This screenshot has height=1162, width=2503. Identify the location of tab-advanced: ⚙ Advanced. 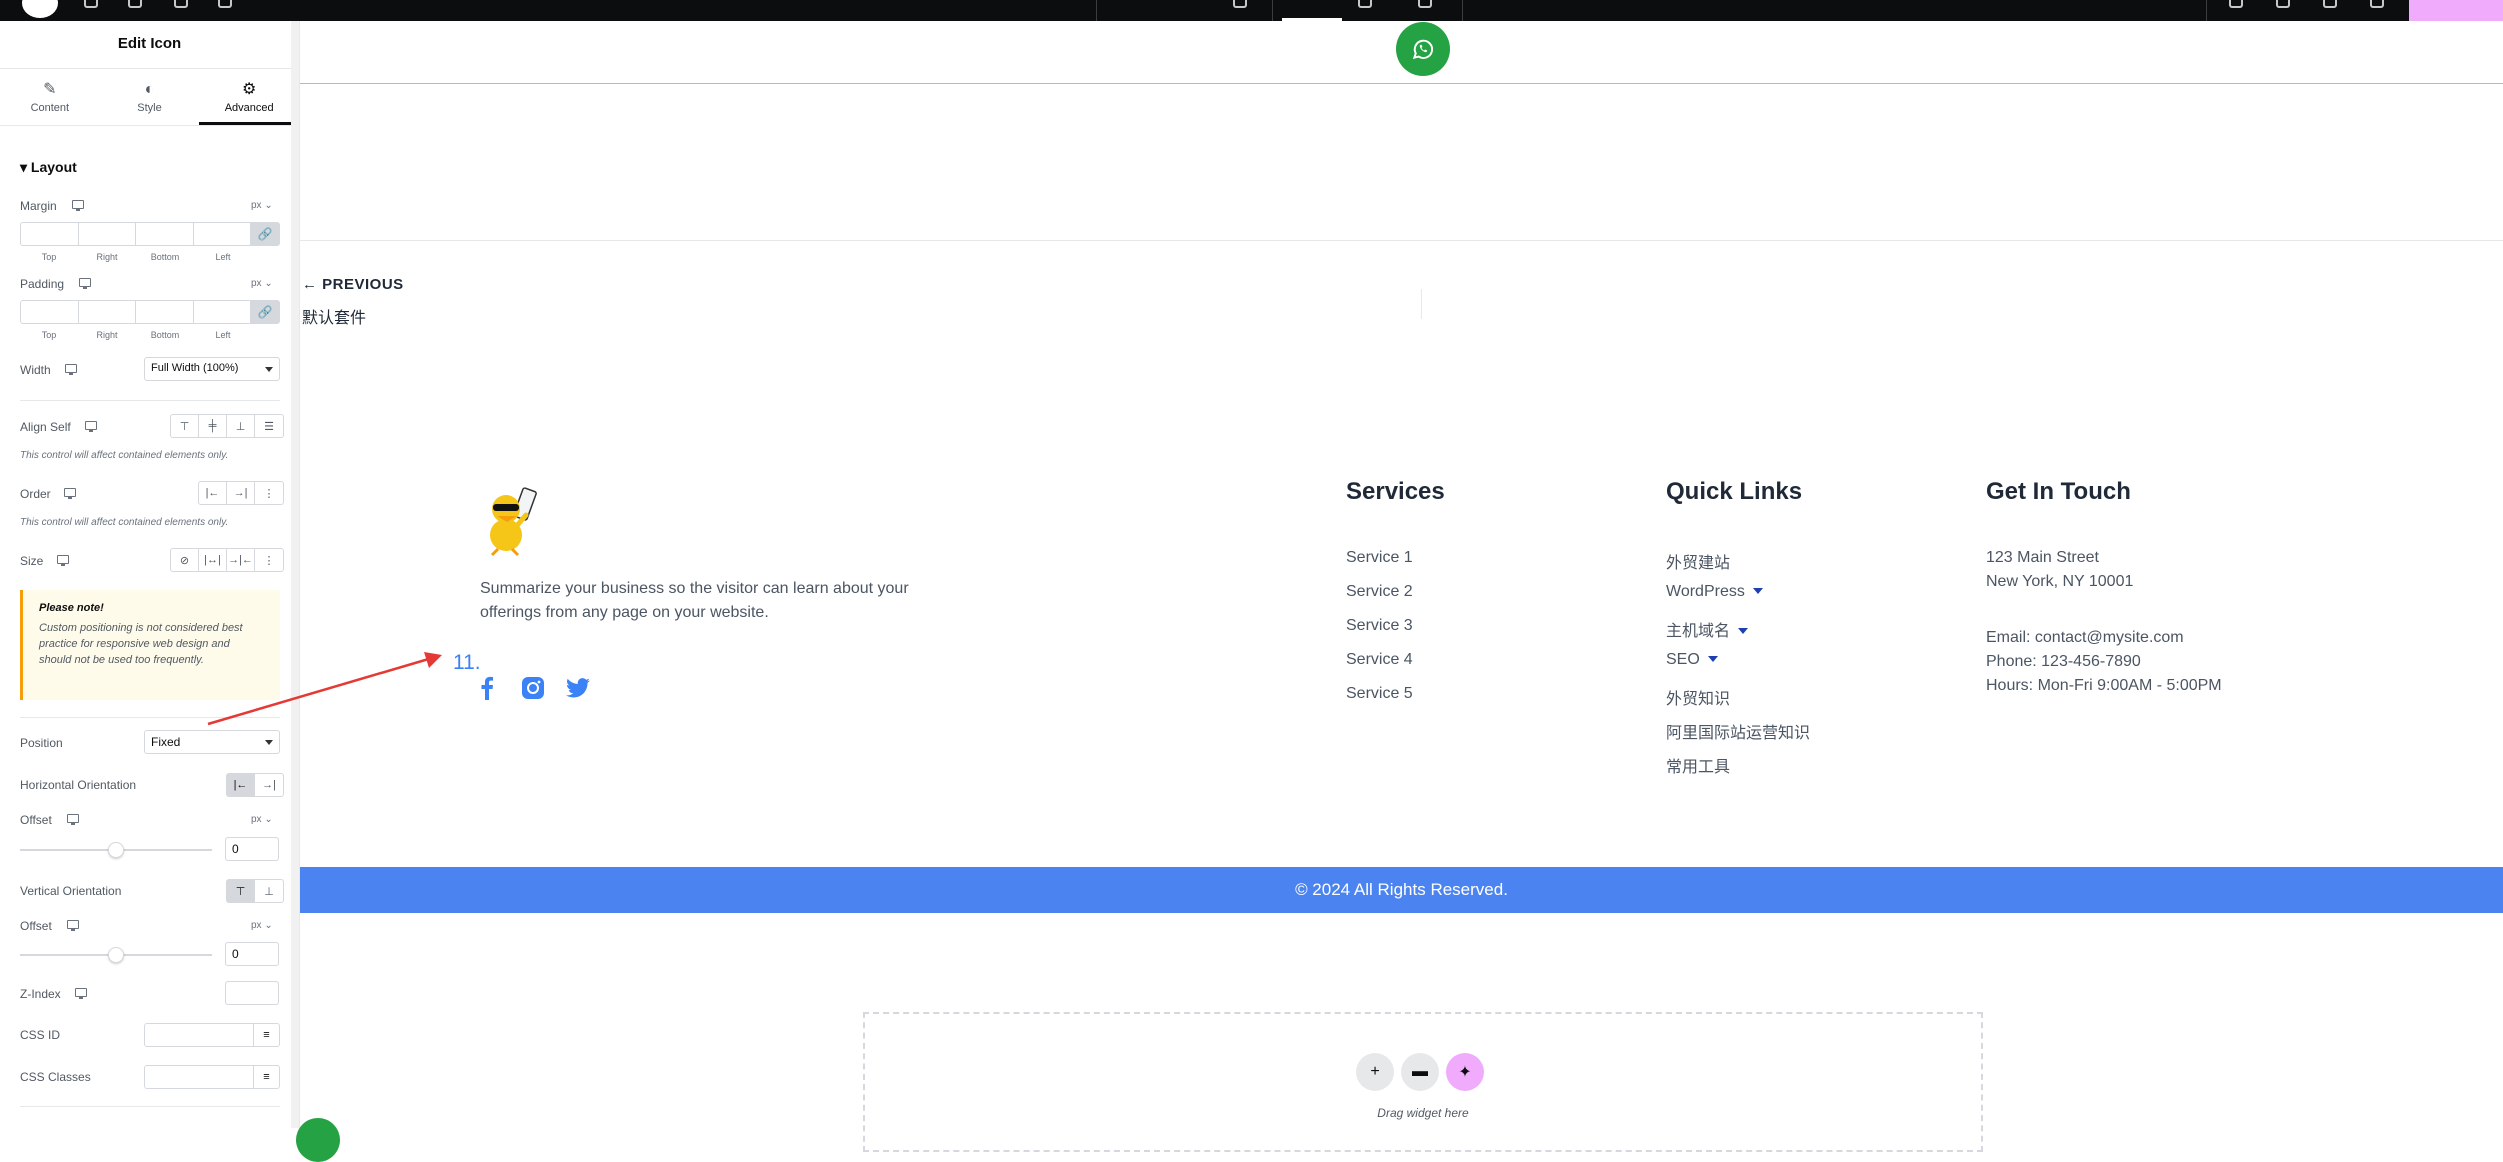
(249, 97).